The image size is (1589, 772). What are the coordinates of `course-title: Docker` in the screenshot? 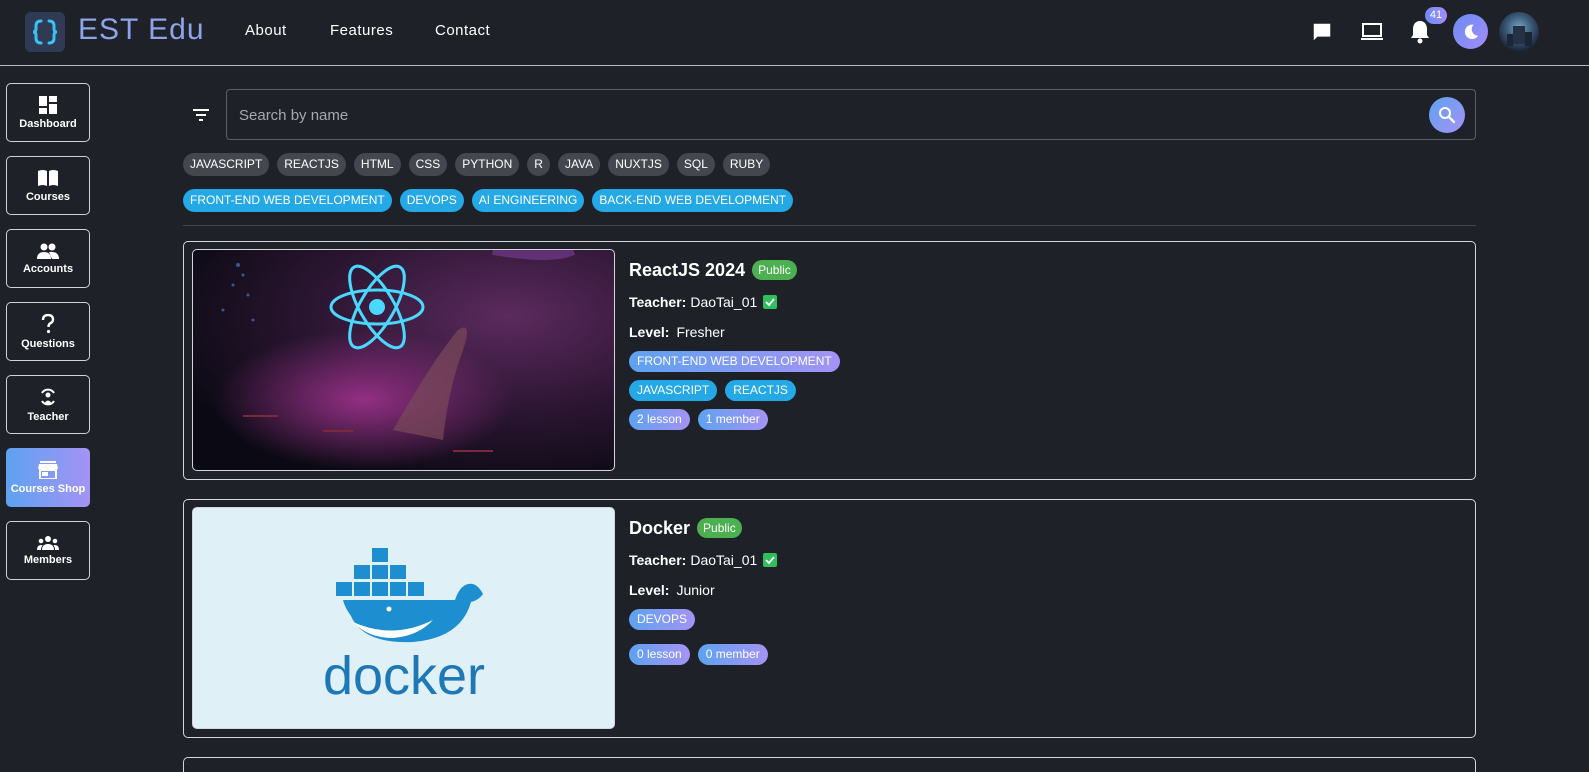 It's located at (659, 528).